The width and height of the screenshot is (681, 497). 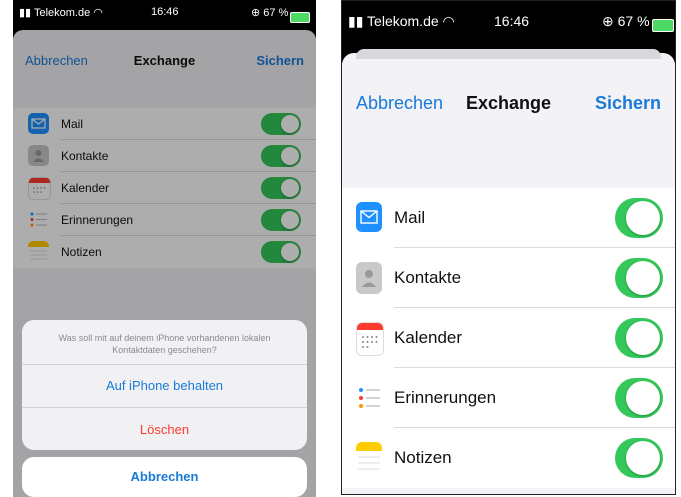 What do you see at coordinates (369, 458) in the screenshot?
I see `notes-icon` at bounding box center [369, 458].